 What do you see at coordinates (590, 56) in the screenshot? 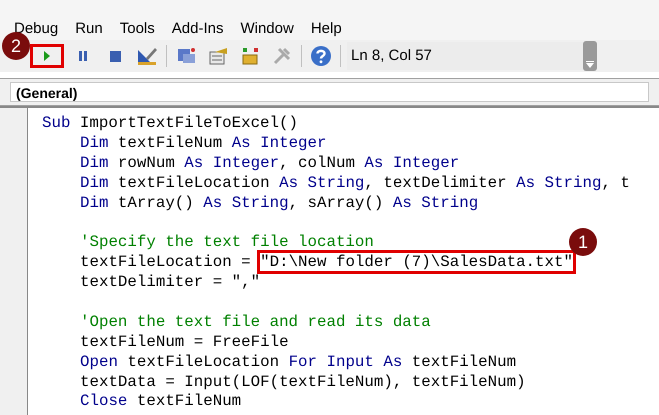
I see `toolbar-options-button` at bounding box center [590, 56].